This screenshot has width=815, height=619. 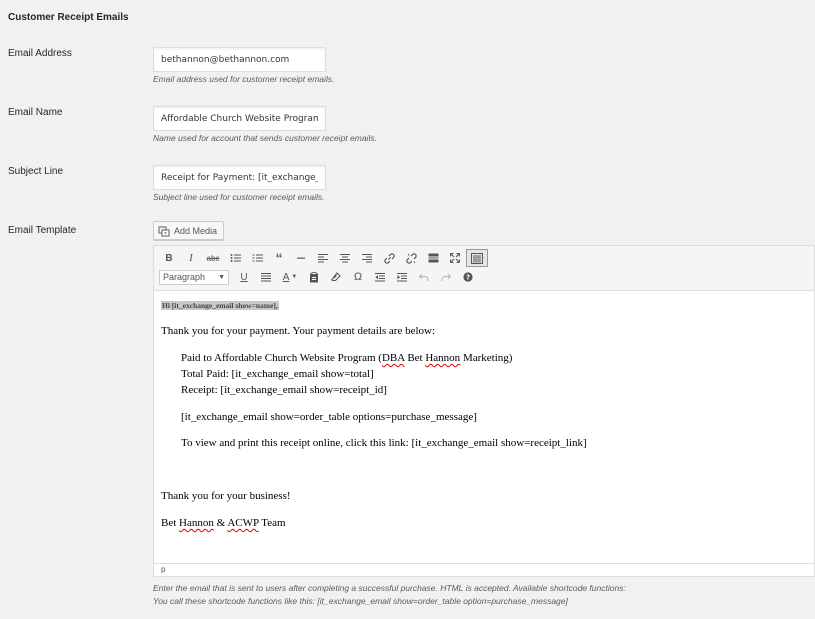 What do you see at coordinates (220, 305) in the screenshot?
I see `greeting-text: Hi [it_exchange_email show=name],` at bounding box center [220, 305].